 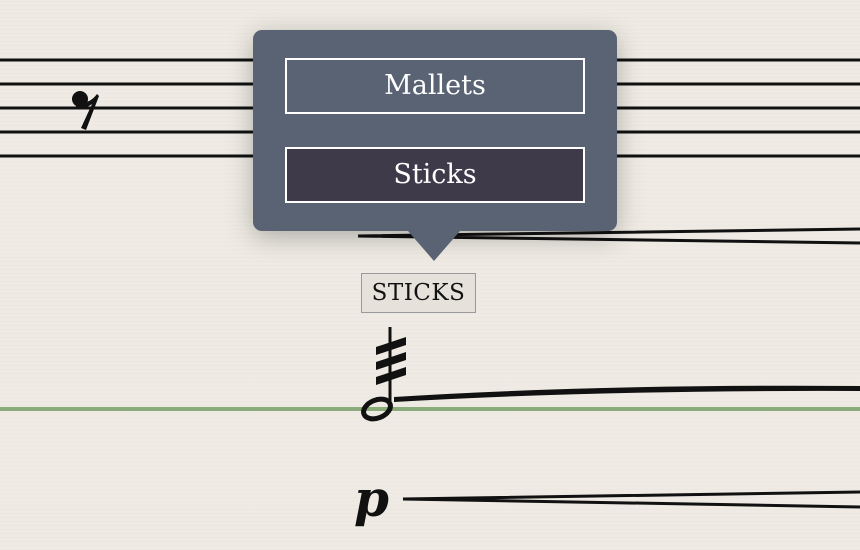 What do you see at coordinates (85, 110) in the screenshot?
I see `eighth-rest-icon` at bounding box center [85, 110].